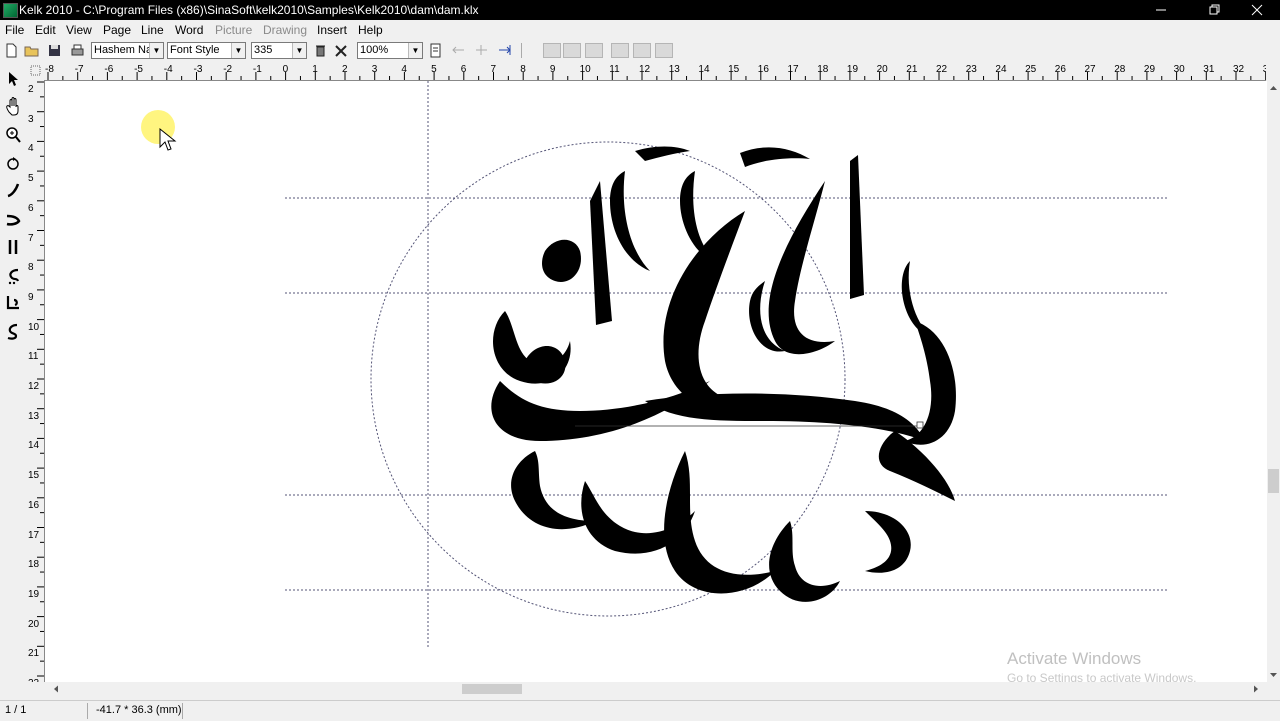  I want to click on ruler-corner, so click(35, 71).